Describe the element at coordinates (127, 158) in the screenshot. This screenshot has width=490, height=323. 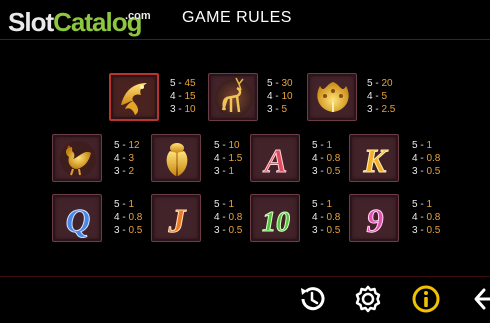
I see `rooster-paytable: 5 - 12 4 - 3 3 - 2` at that location.